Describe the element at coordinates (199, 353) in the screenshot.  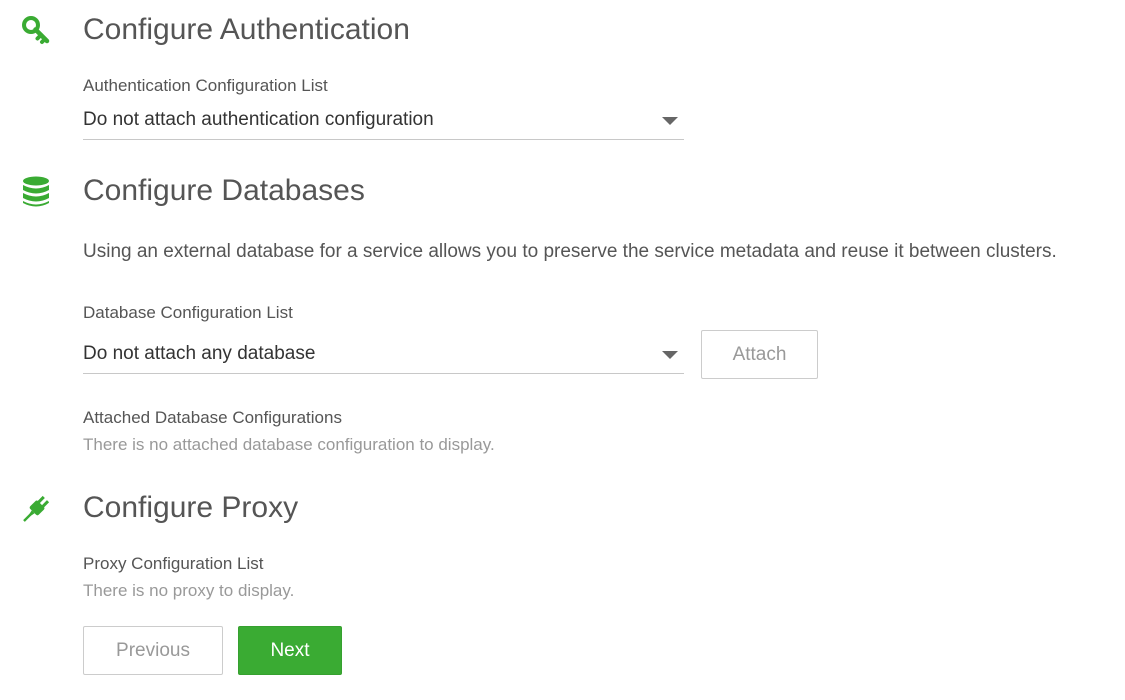
I see `database-select-value: Do not attach any database` at that location.